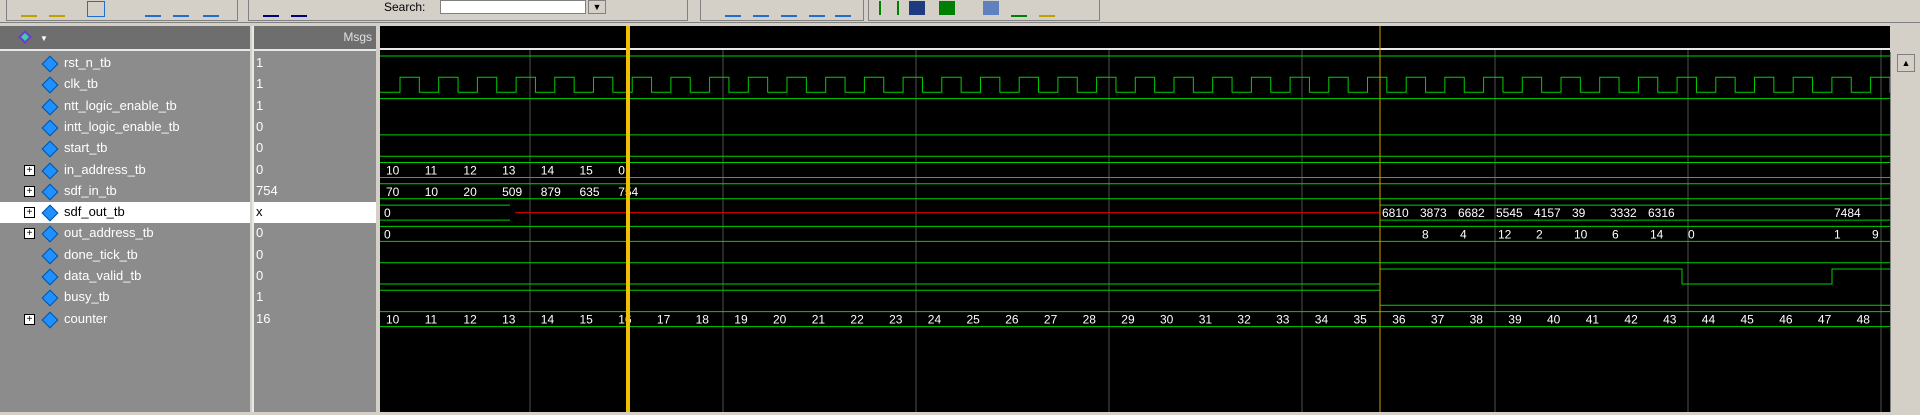 This screenshot has width=1920, height=415. Describe the element at coordinates (94, 212) in the screenshot. I see `signal-name: sdf_out_tb` at that location.